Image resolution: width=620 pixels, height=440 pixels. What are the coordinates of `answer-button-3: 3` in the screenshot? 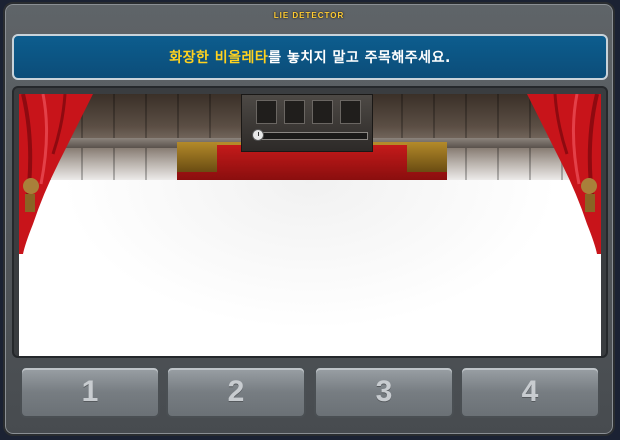 It's located at (384, 392).